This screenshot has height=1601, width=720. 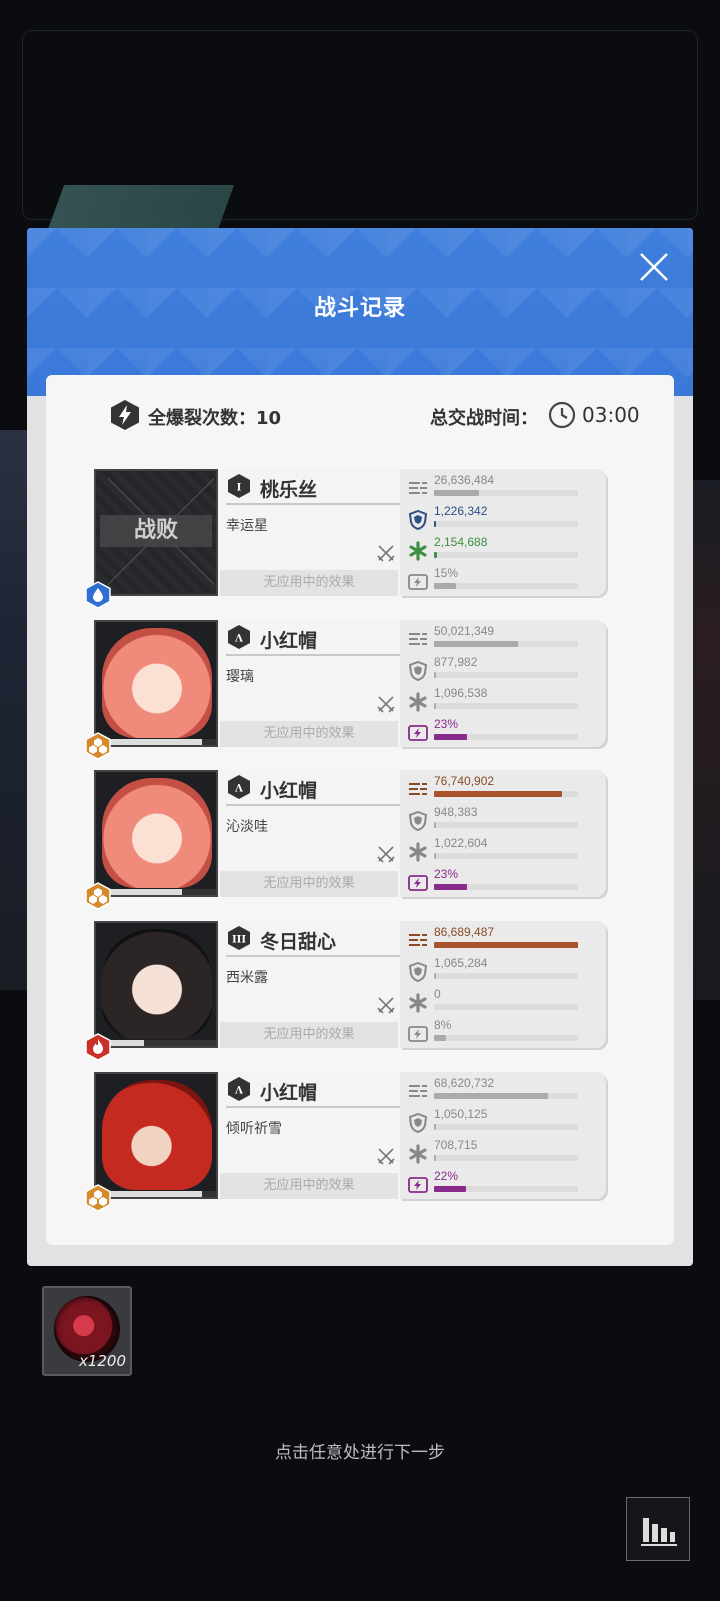 I want to click on stat-shield: 1,065,284, so click(x=503, y=971).